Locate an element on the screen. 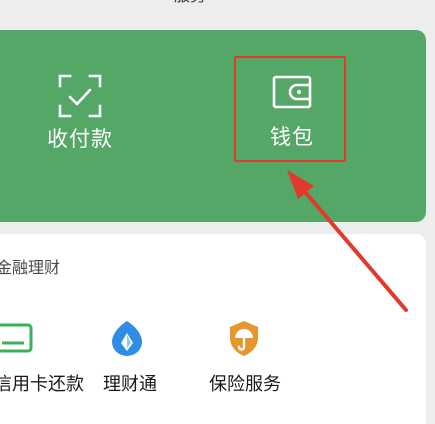 The image size is (435, 424). wallet-icon is located at coordinates (292, 92).